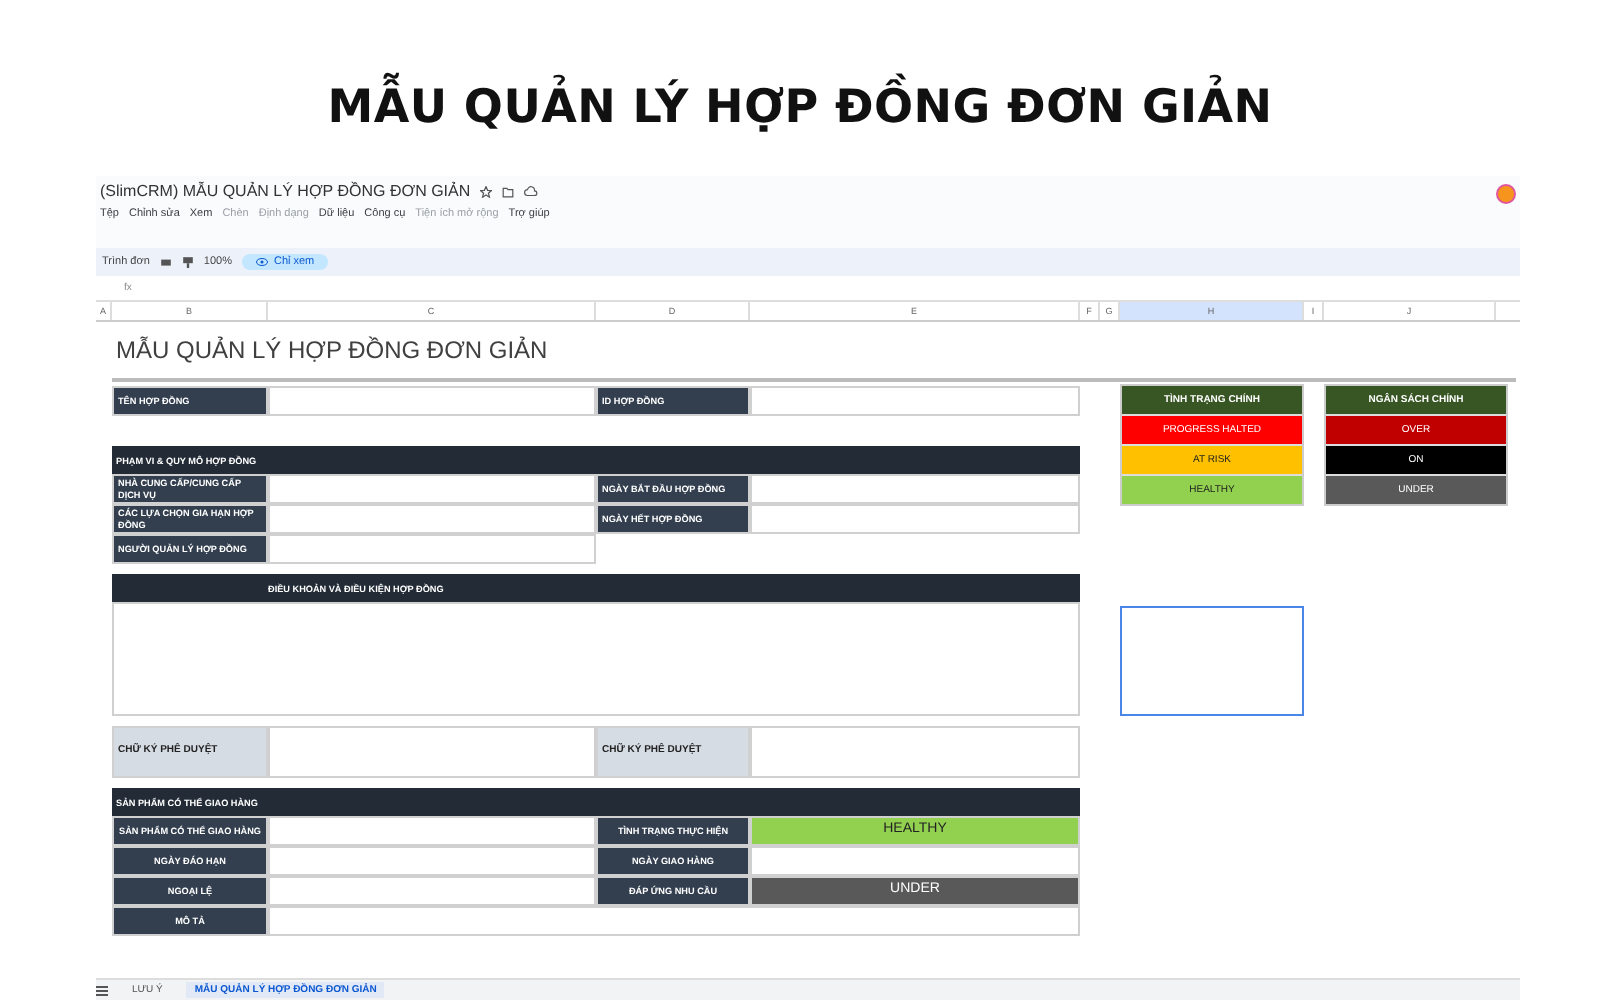 This screenshot has height=1000, width=1600. Describe the element at coordinates (102, 990) in the screenshot. I see `menu-icon` at that location.